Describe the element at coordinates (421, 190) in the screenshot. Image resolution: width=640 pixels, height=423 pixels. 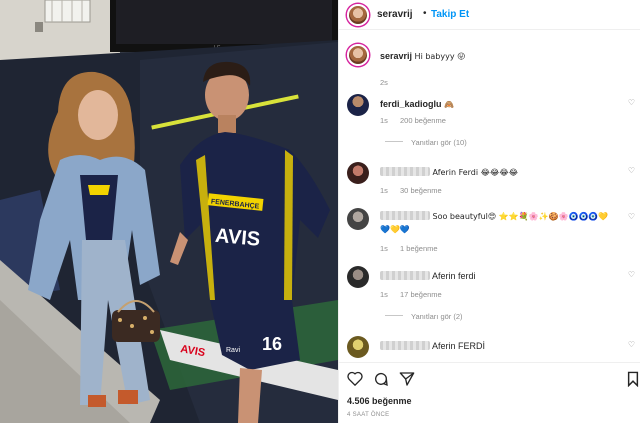
I see `comment-likes: 30 beğenme` at that location.